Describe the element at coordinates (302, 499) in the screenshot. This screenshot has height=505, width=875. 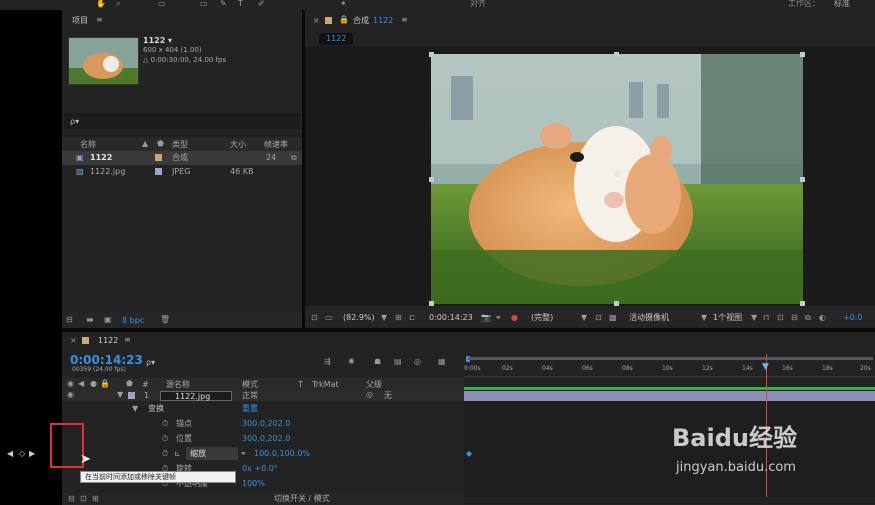
I see `toggle-switches-modes: 切换开关 / 模式` at that location.